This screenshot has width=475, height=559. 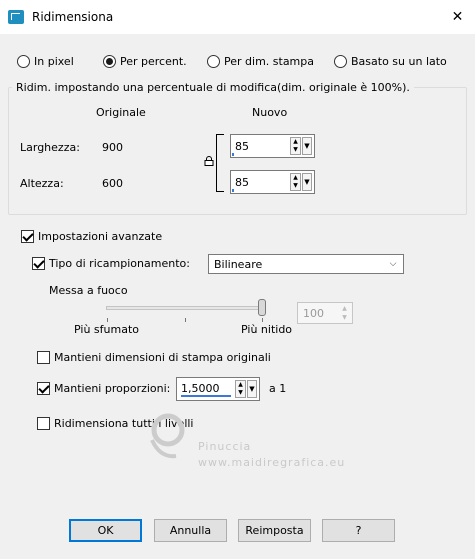 What do you see at coordinates (274, 530) in the screenshot?
I see `reset-button: Reimposta` at bounding box center [274, 530].